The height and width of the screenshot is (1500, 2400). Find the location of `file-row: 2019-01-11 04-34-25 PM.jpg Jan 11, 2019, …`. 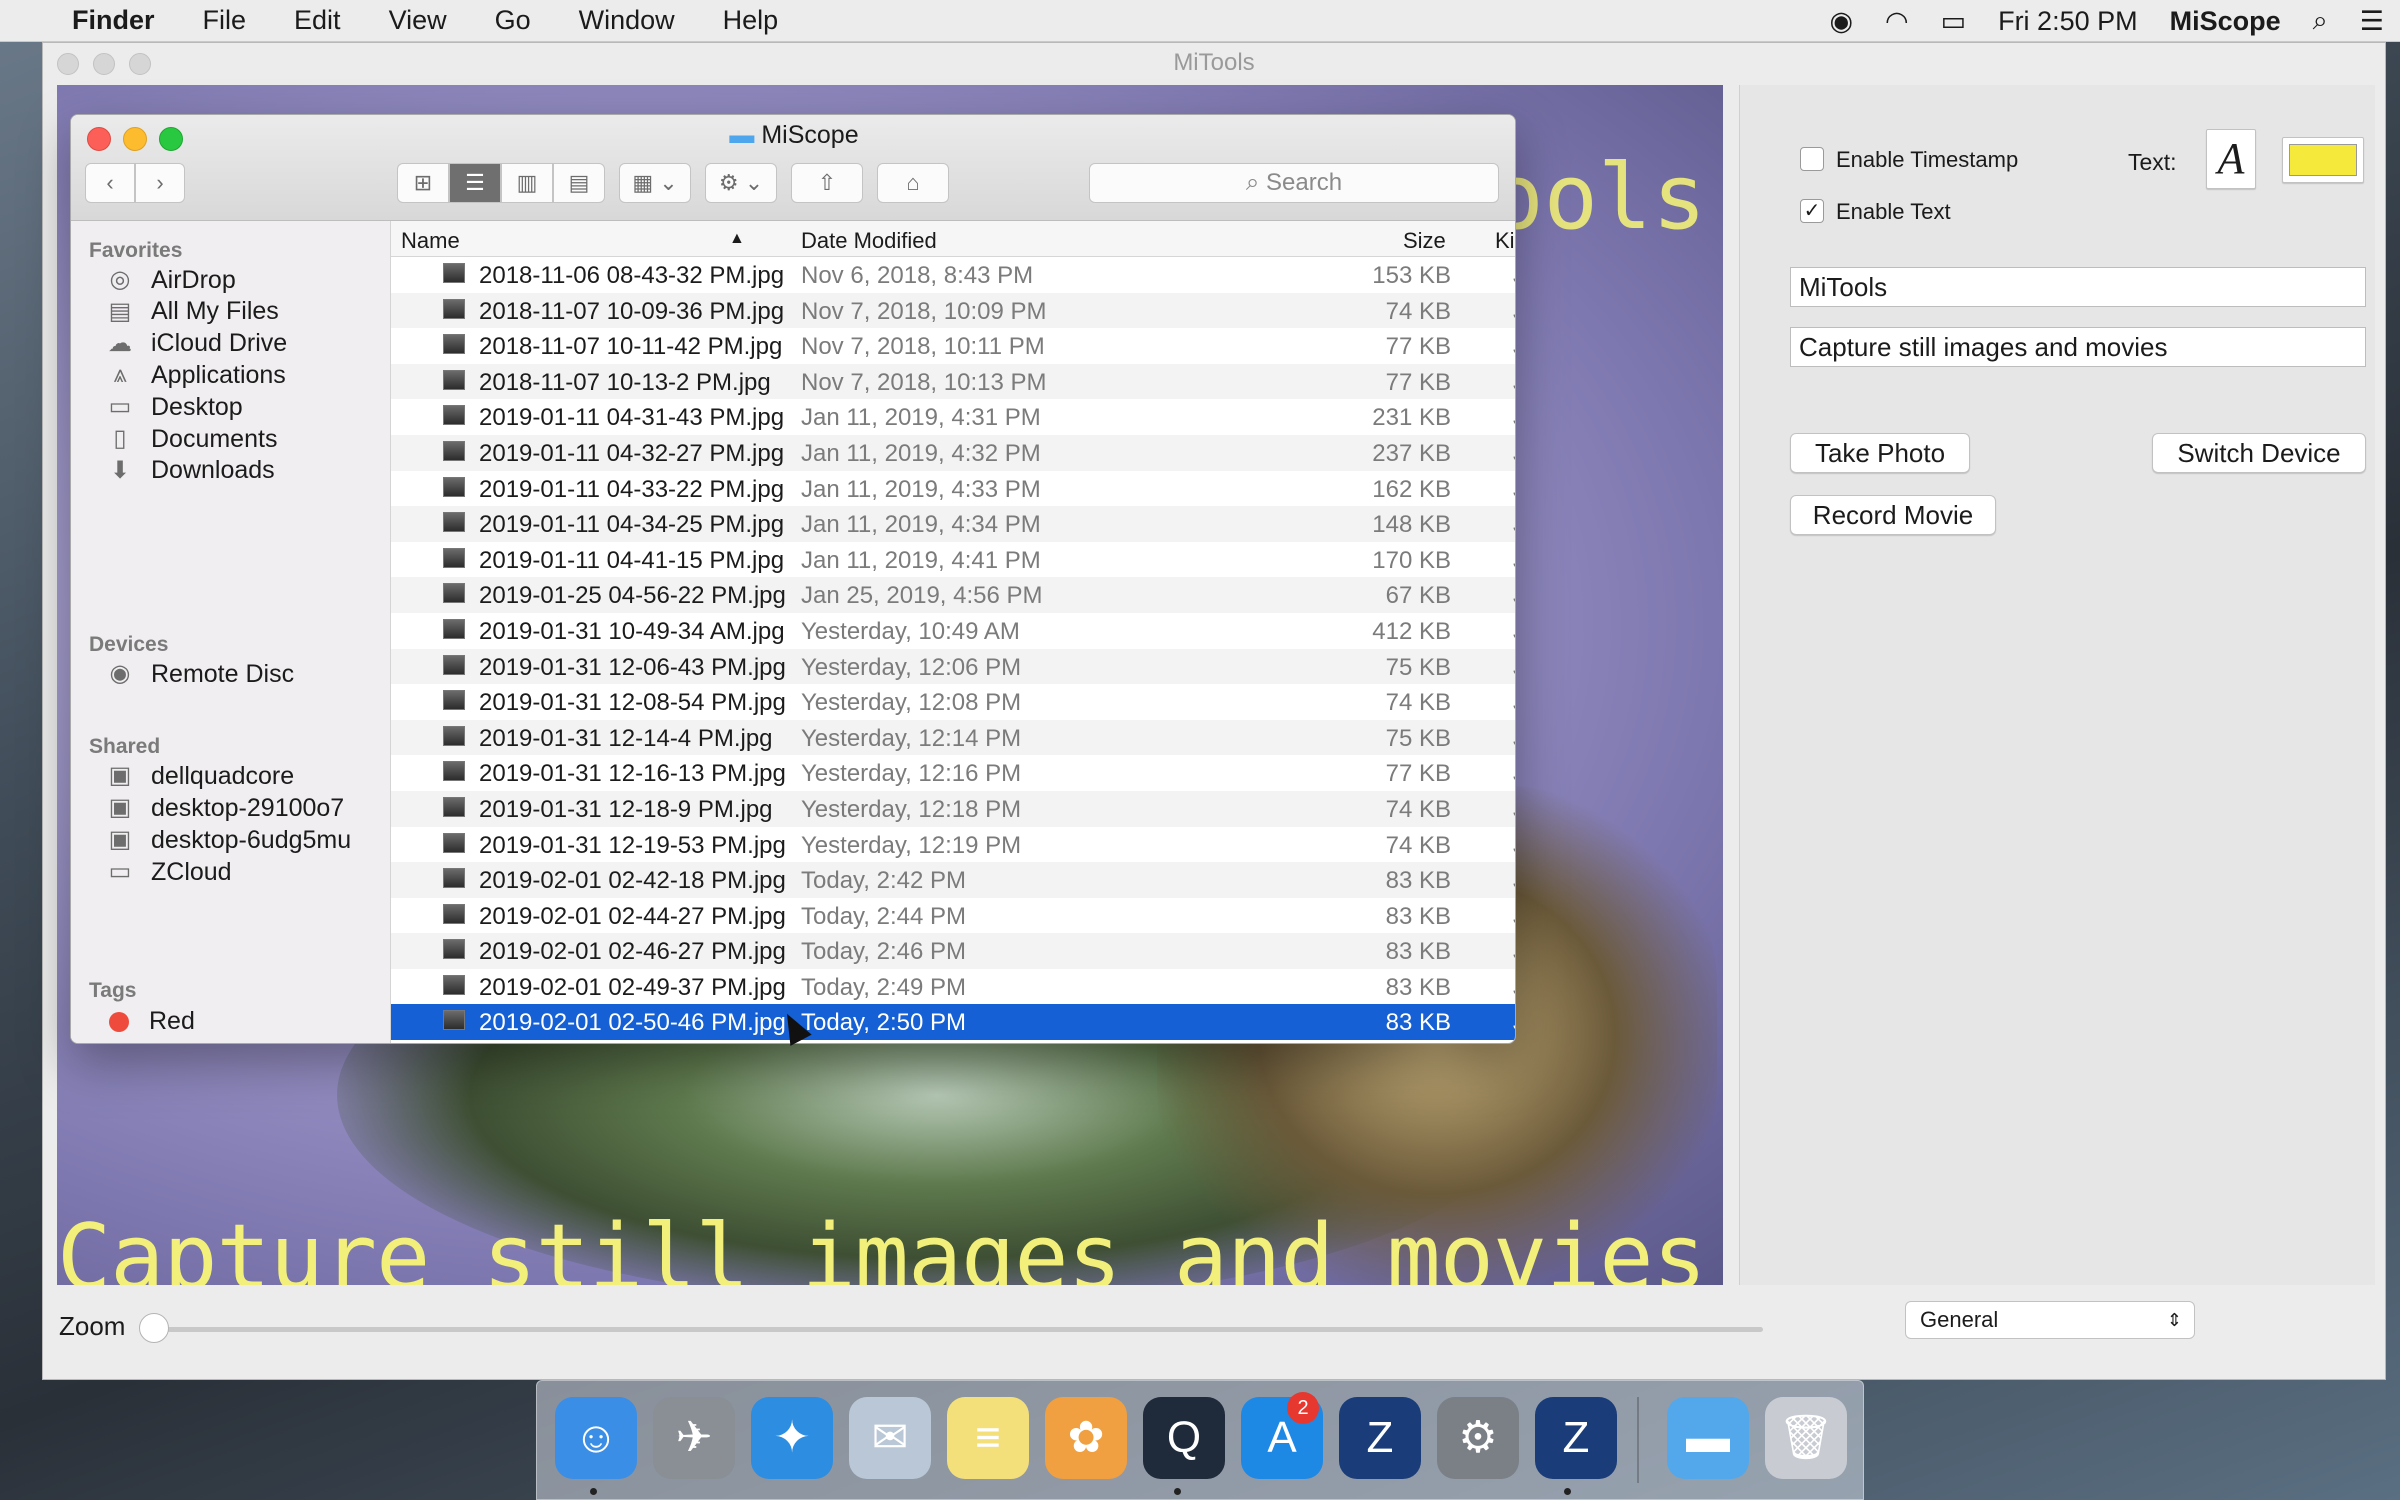

file-row: 2019-01-11 04-34-25 PM.jpg Jan 11, 2019, … is located at coordinates (953, 524).